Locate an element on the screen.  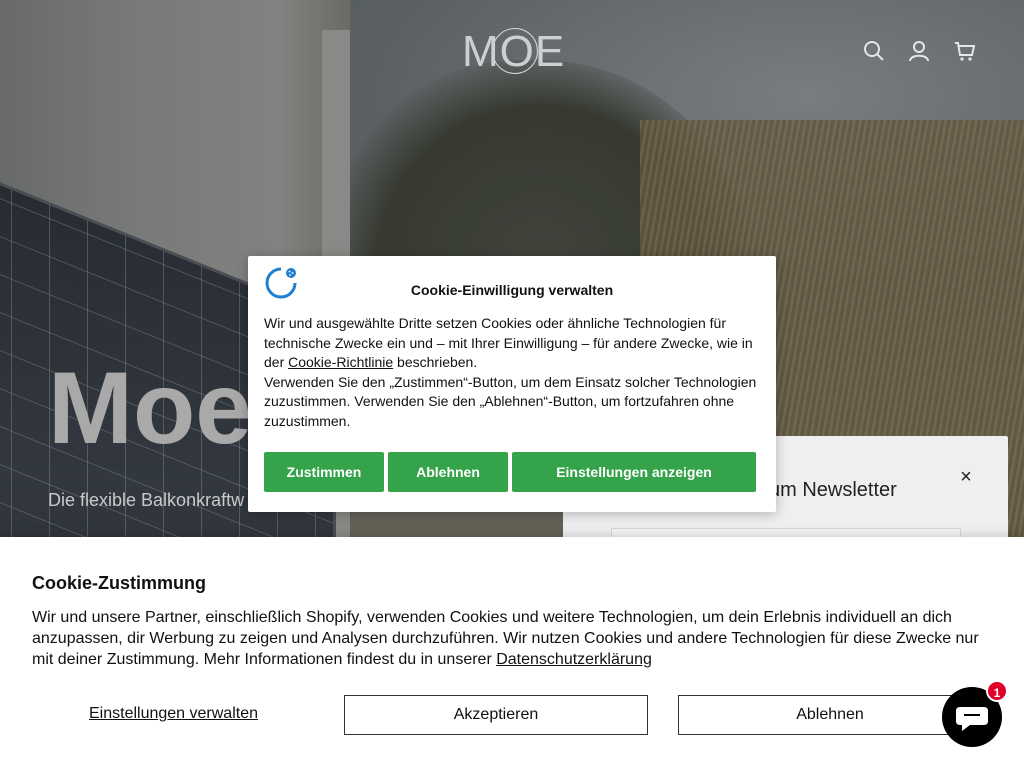
privacy-policy-link: Datenschutzerklärung is located at coordinates (574, 659).